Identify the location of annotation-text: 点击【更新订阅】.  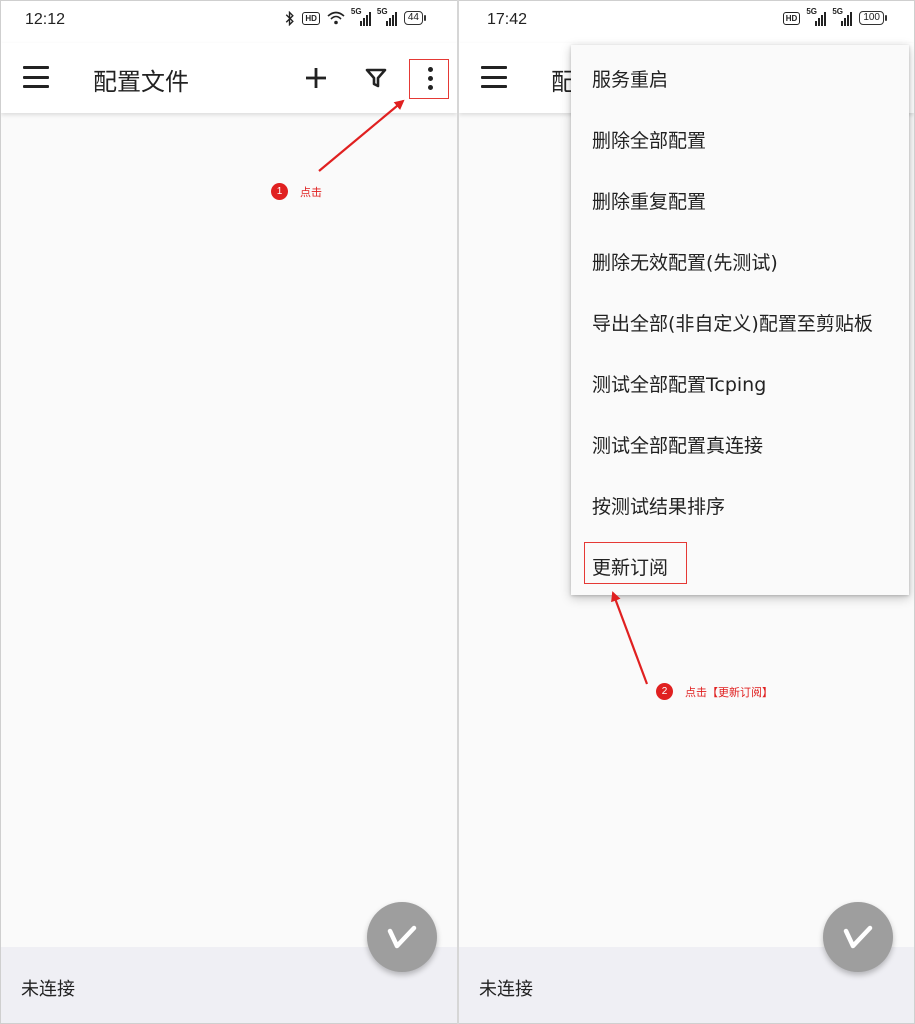
(729, 692).